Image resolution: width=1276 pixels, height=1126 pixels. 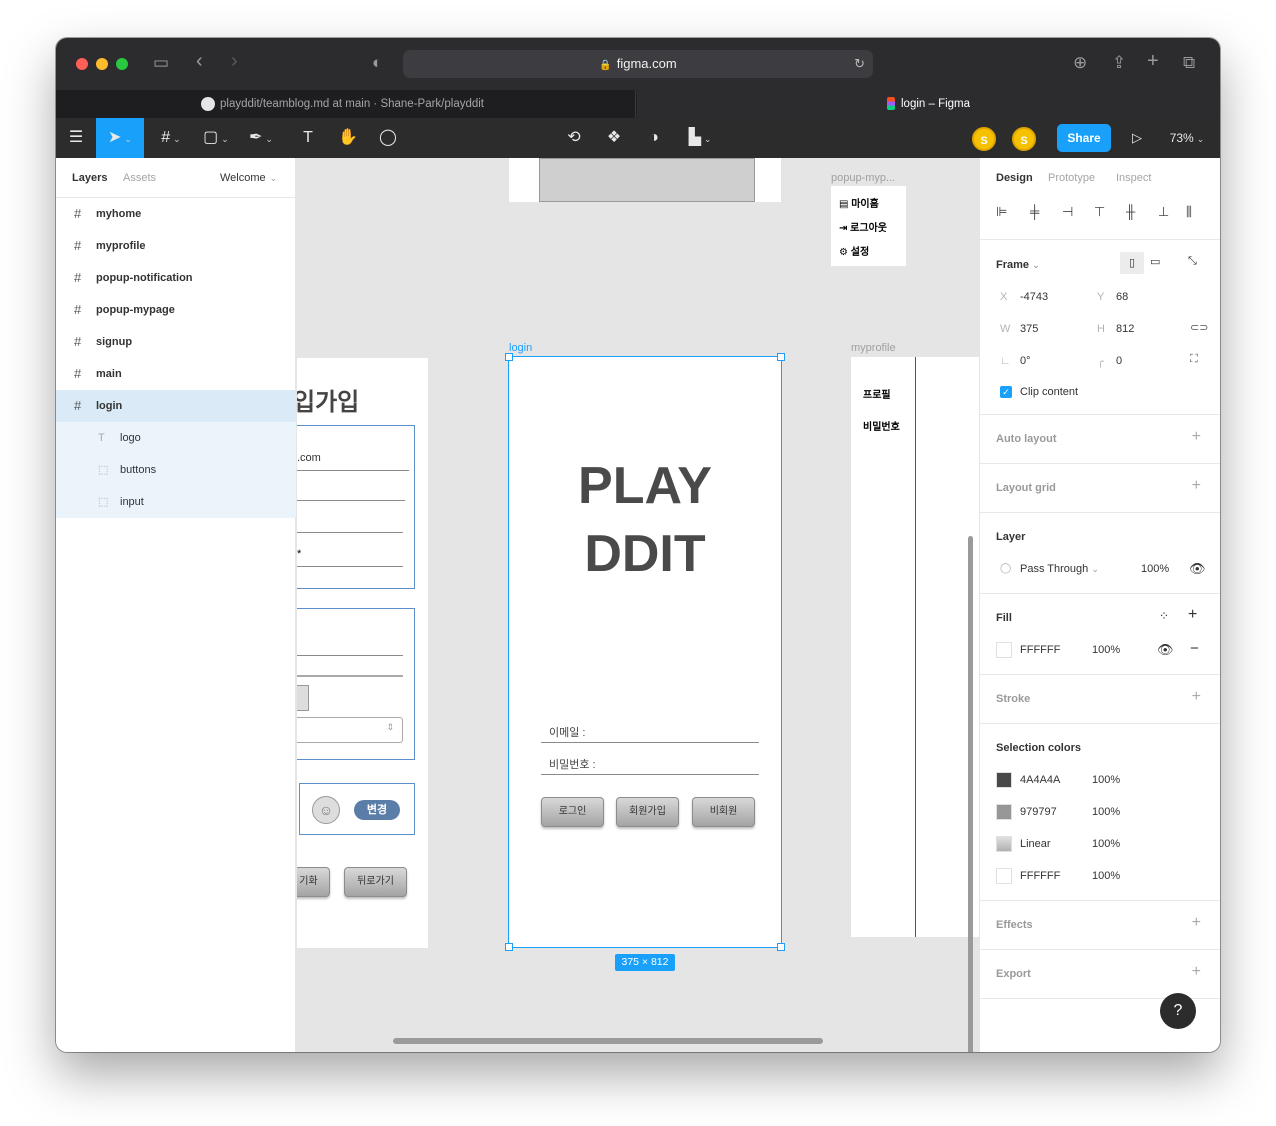 What do you see at coordinates (1034, 297) in the screenshot?
I see `x-input: -4743` at bounding box center [1034, 297].